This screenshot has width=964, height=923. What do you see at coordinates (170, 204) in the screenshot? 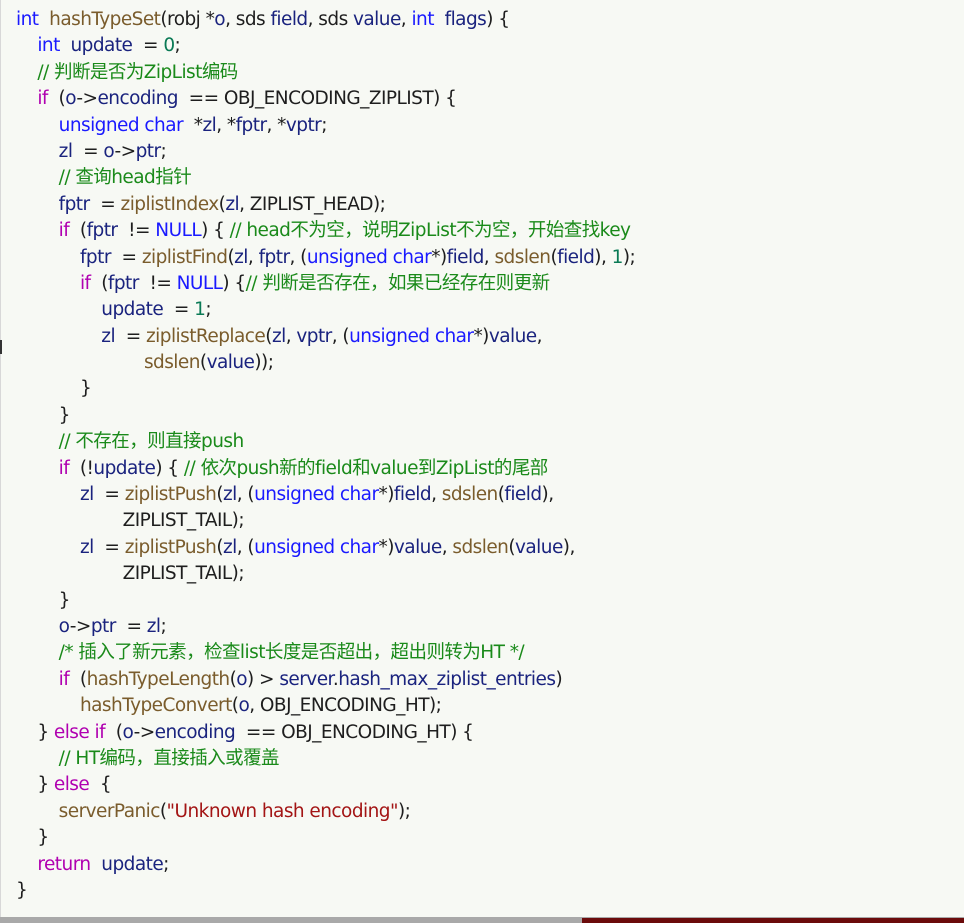
I see `code-token: ziplistIndex` at bounding box center [170, 204].